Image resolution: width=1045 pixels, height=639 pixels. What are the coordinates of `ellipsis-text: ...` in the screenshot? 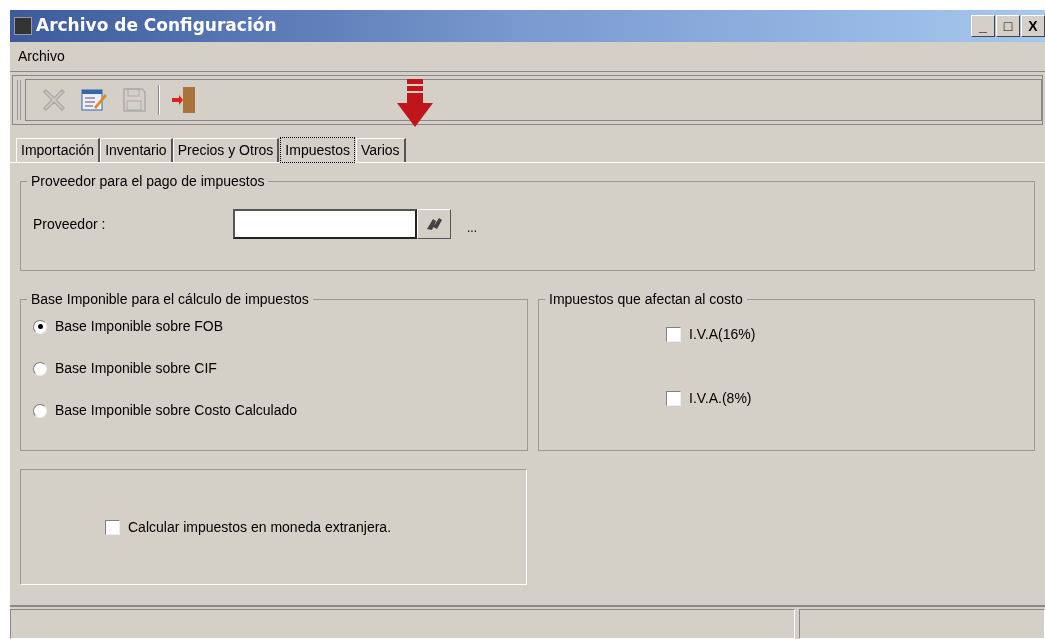 It's located at (472, 228).